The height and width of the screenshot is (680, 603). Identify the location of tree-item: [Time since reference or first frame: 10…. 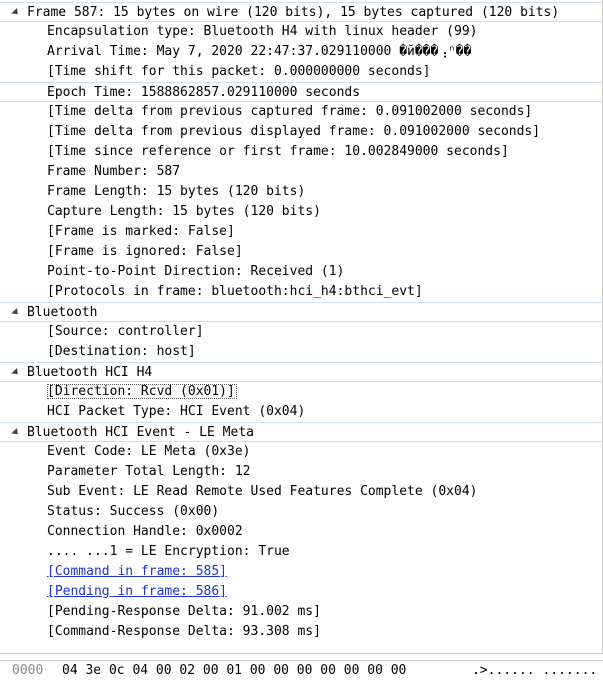
(301, 152).